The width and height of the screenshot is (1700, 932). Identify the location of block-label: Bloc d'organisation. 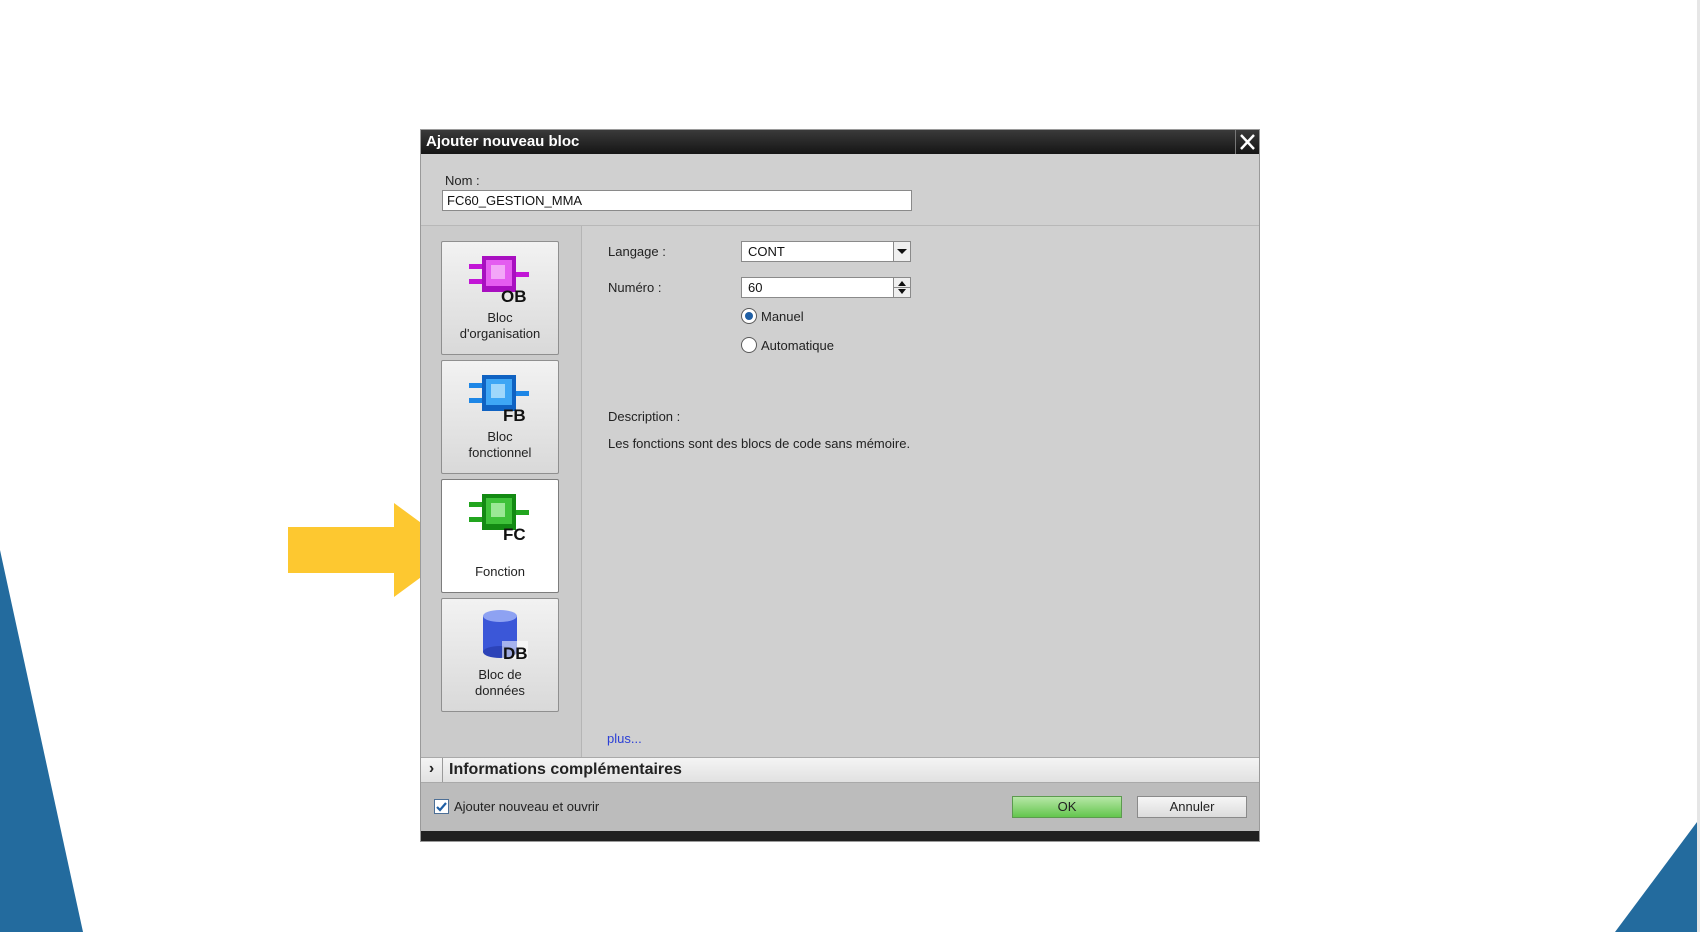
(500, 325).